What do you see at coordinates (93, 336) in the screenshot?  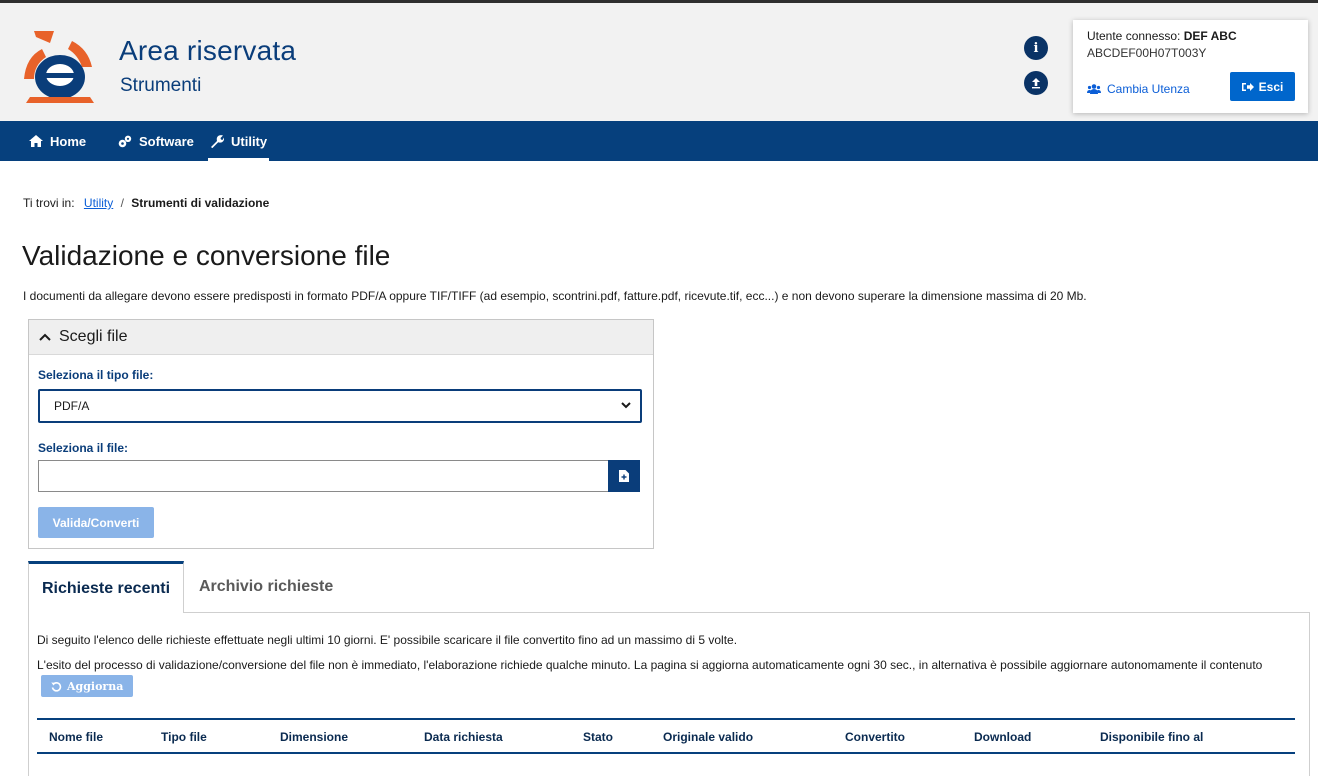 I see `choose-file-heading: Scegli file` at bounding box center [93, 336].